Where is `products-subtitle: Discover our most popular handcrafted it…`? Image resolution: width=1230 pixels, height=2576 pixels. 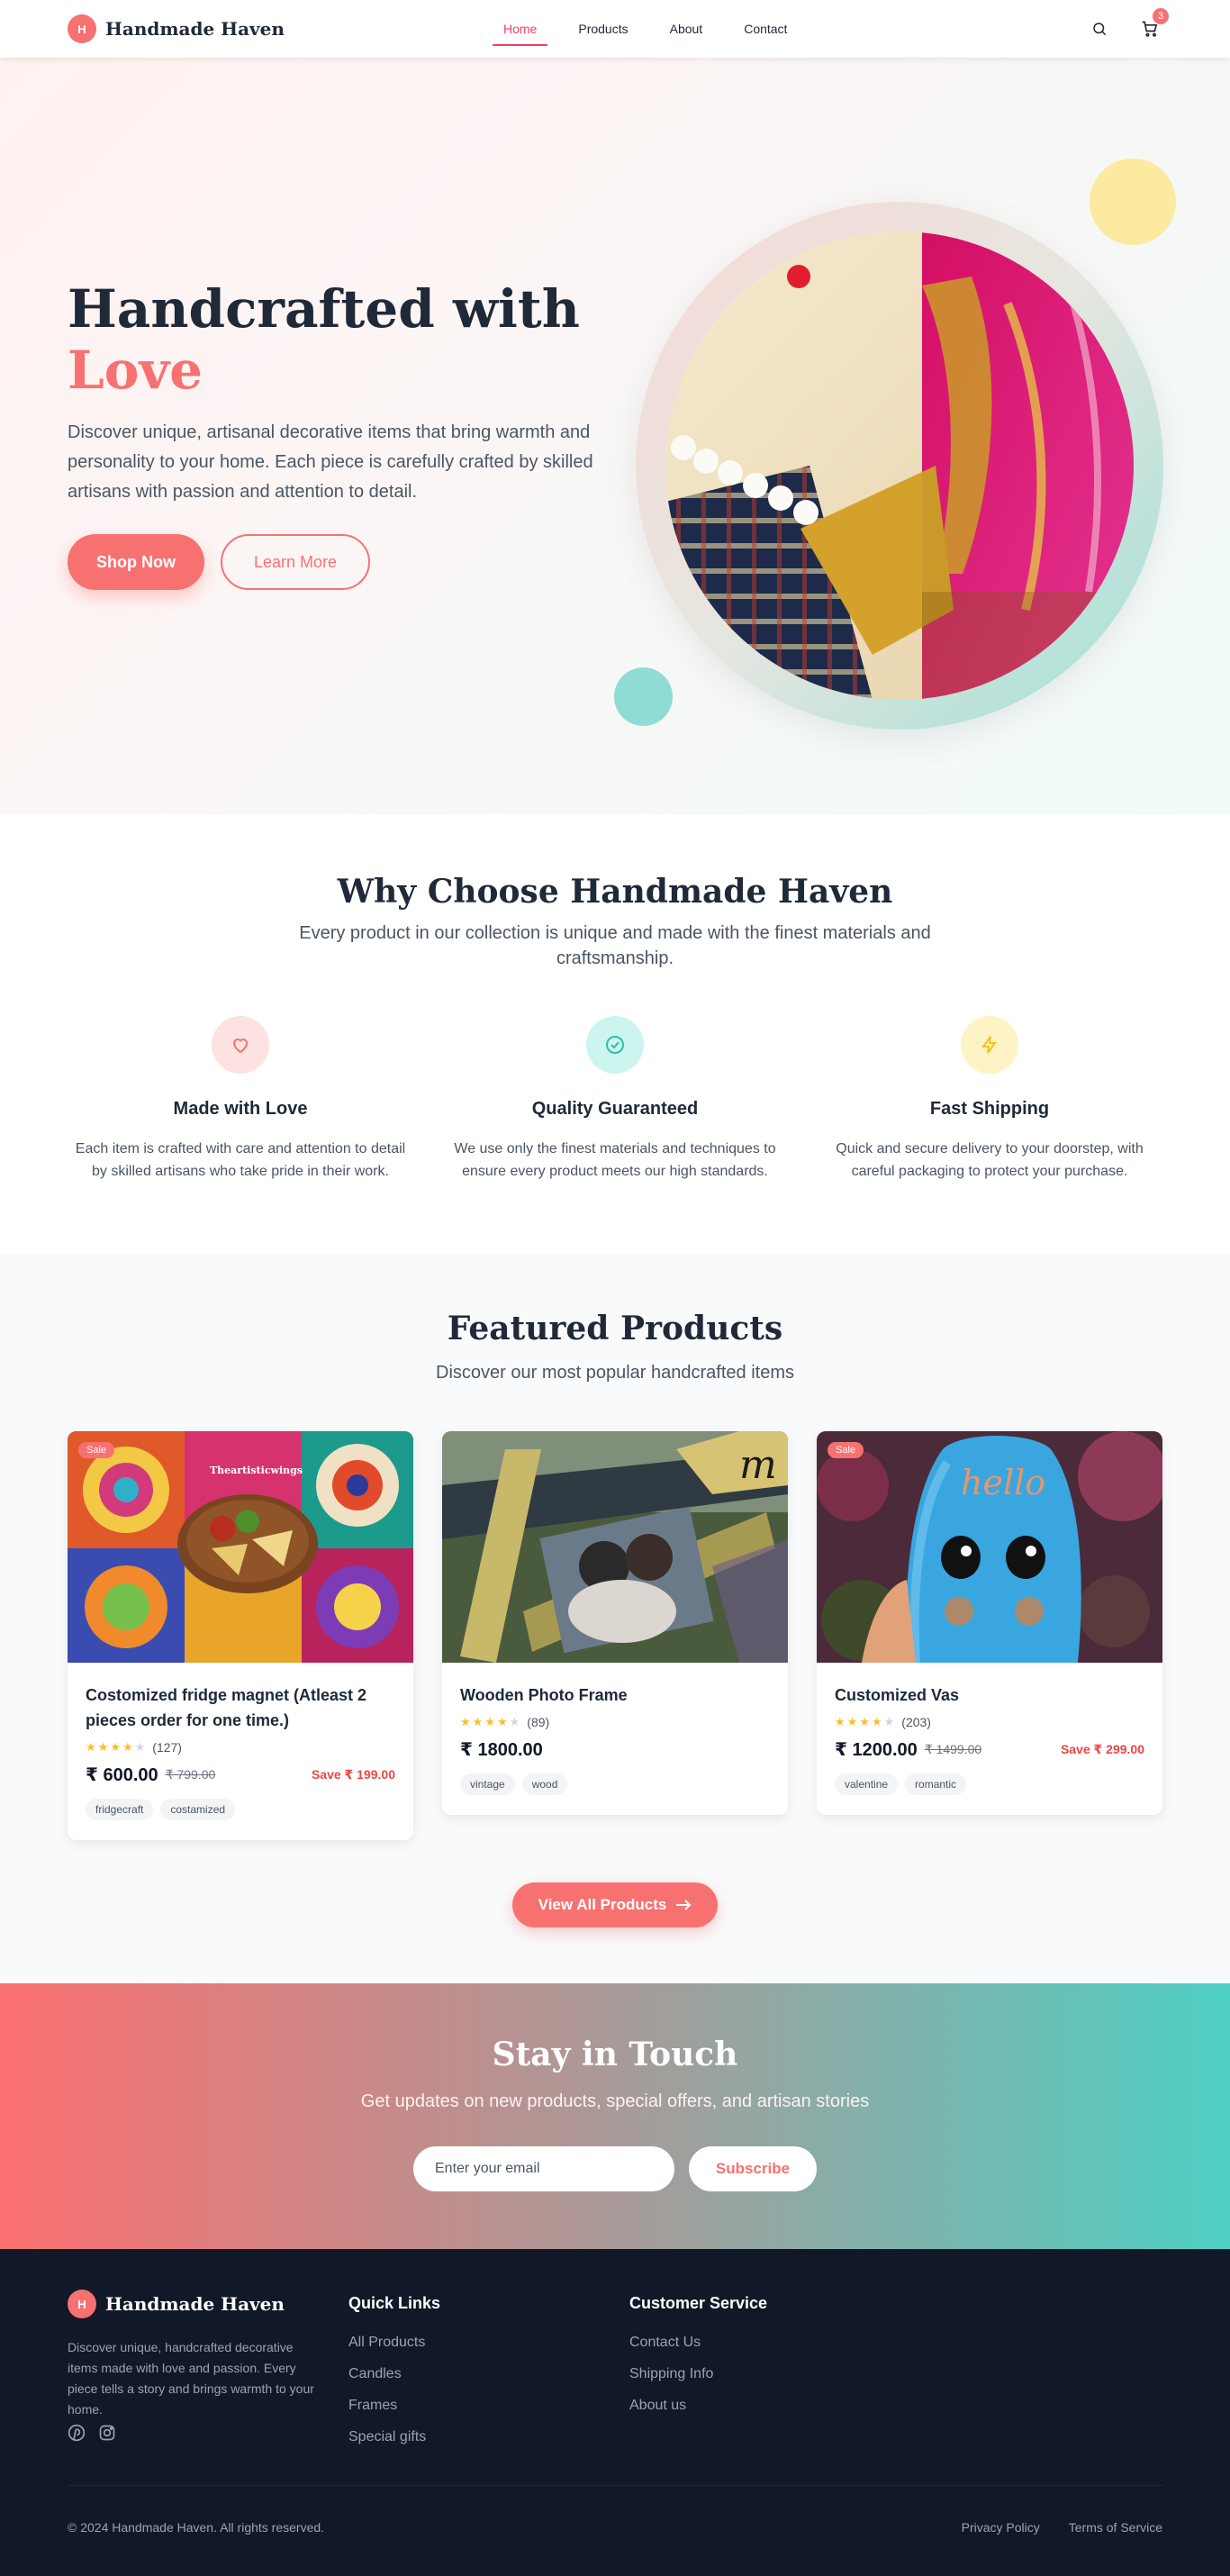 products-subtitle: Discover our most popular handcrafted it… is located at coordinates (615, 1373).